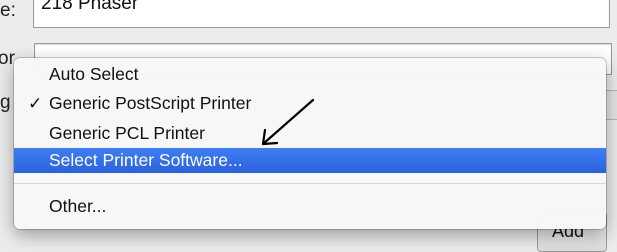 The width and height of the screenshot is (617, 252). Describe the element at coordinates (94, 74) in the screenshot. I see `menu-item-label: Auto Select` at that location.